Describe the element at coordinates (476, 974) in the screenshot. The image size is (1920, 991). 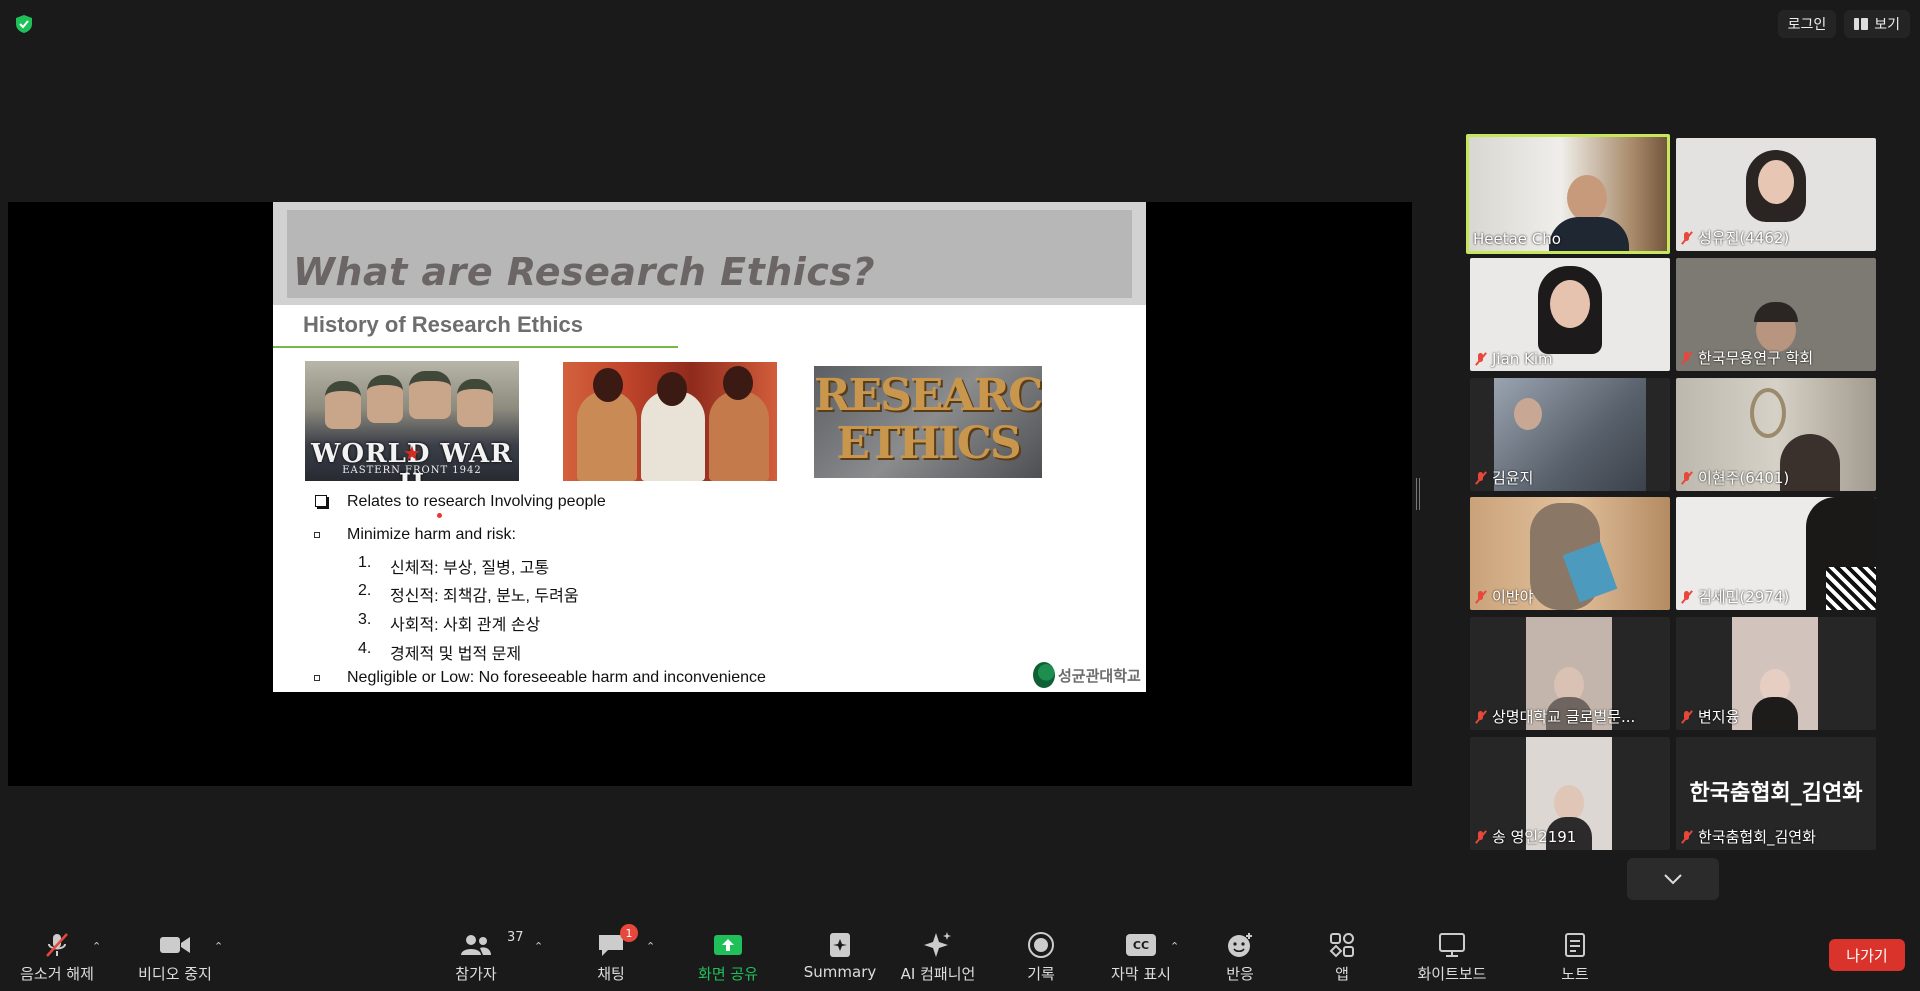
I see `participants-label: 참가자` at that location.